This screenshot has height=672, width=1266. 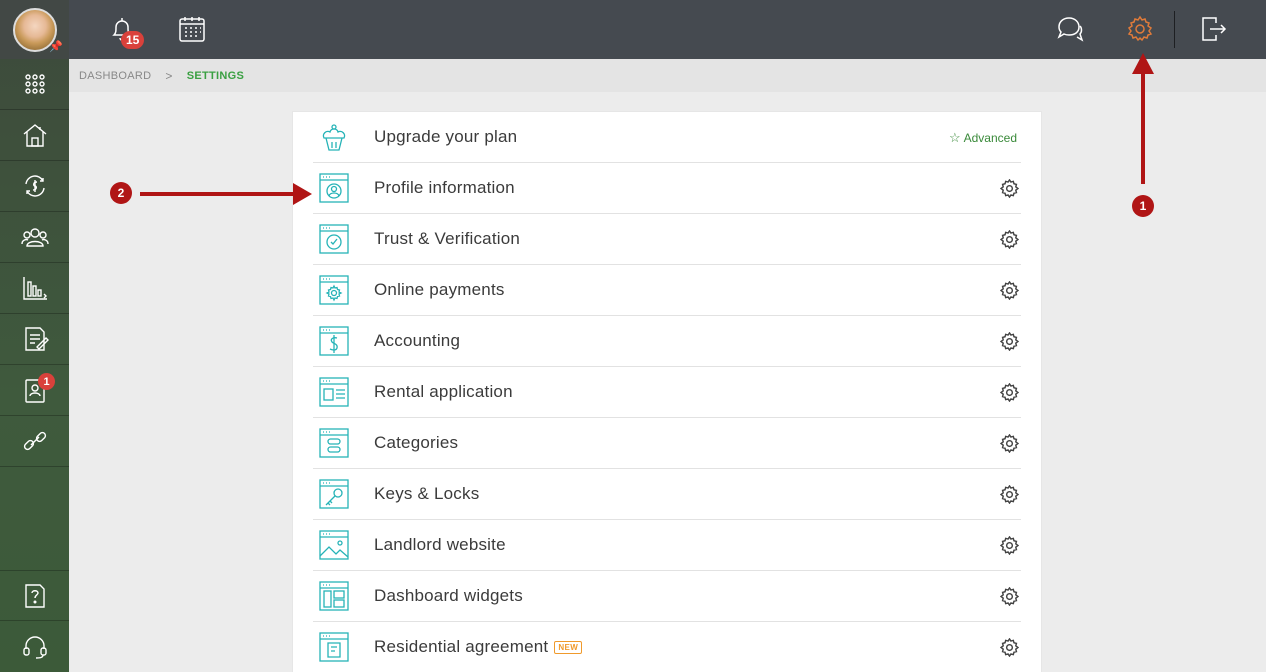 What do you see at coordinates (440, 544) in the screenshot?
I see `settings-label: Landlord website` at bounding box center [440, 544].